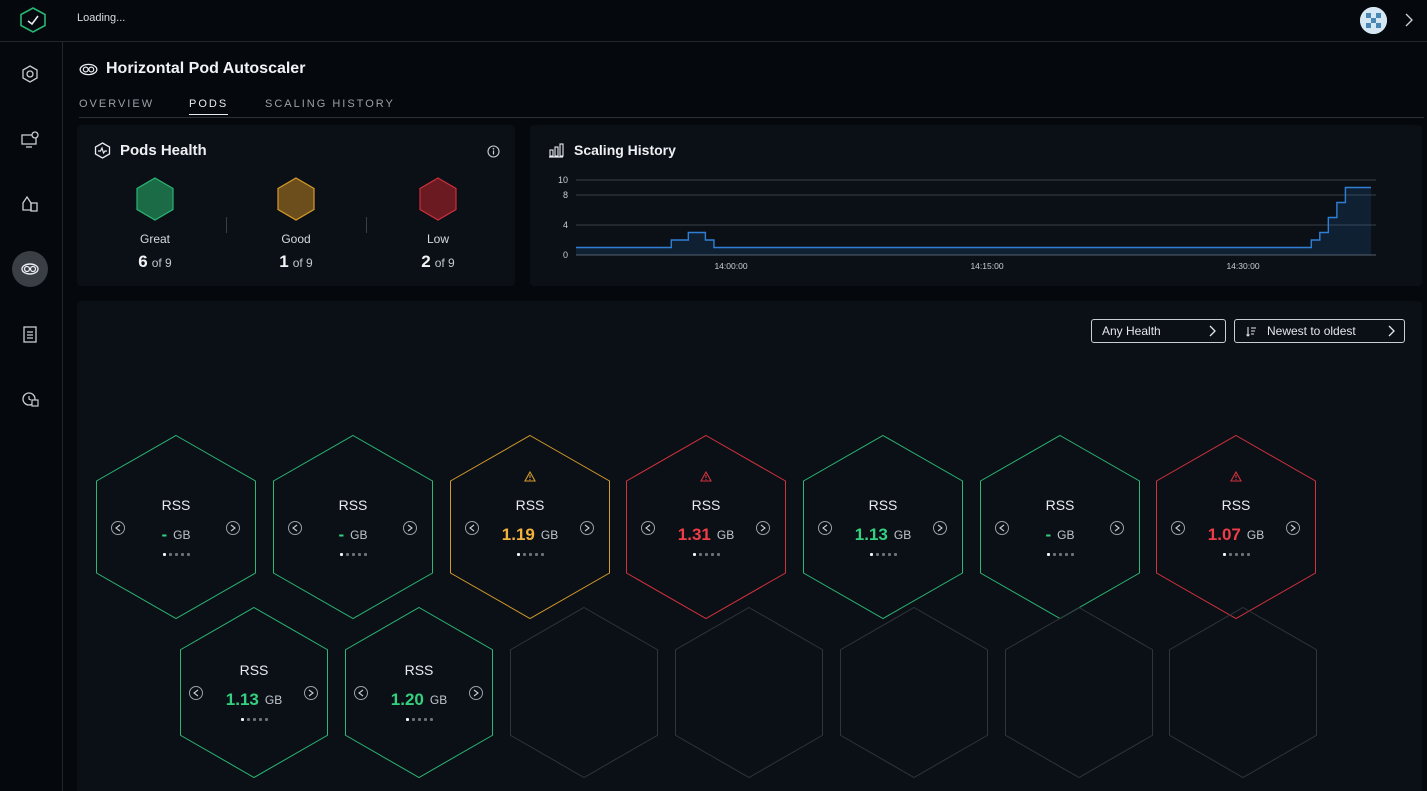 Image resolution: width=1427 pixels, height=791 pixels. What do you see at coordinates (407, 699) in the screenshot?
I see `pod-metric-value: 1.20` at bounding box center [407, 699].